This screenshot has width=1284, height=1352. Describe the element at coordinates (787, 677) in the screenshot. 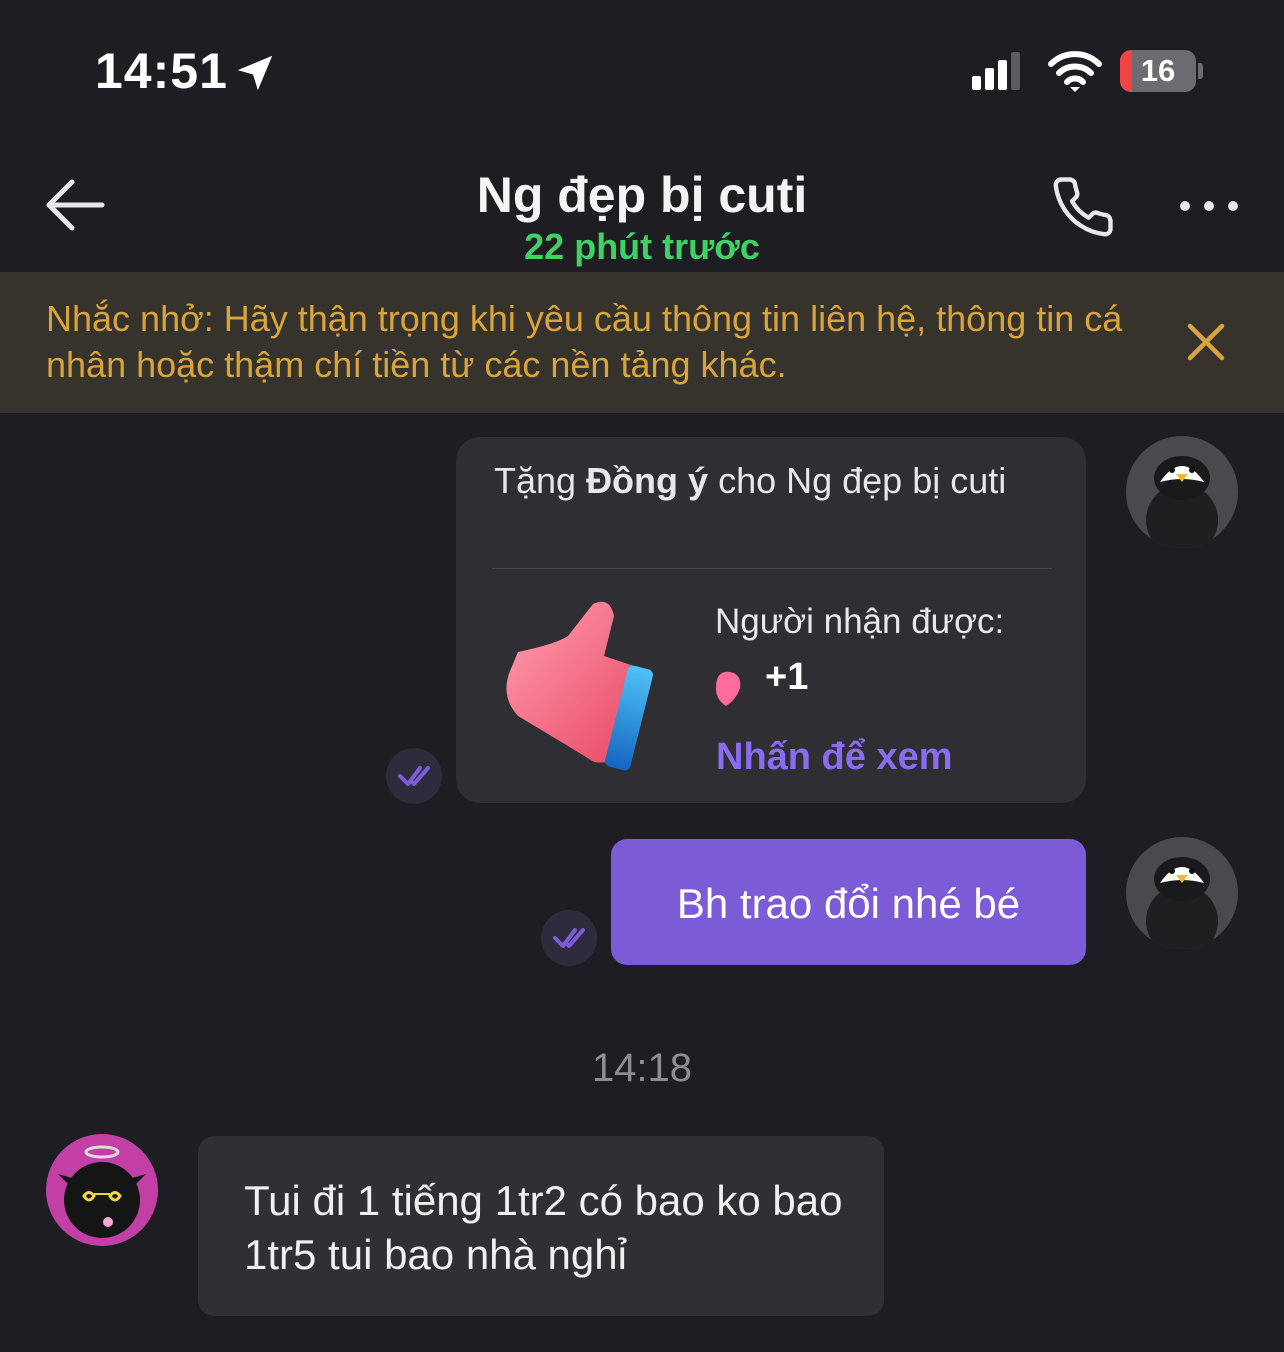

I see `gift-amount: +1` at that location.